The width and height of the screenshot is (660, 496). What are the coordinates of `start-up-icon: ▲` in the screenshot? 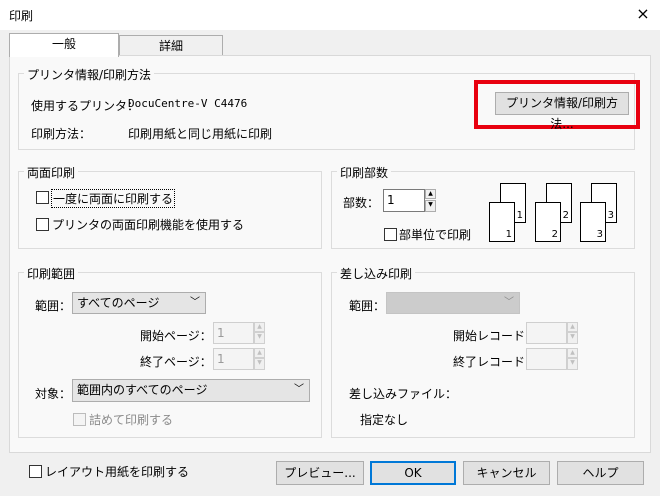 It's located at (259, 327).